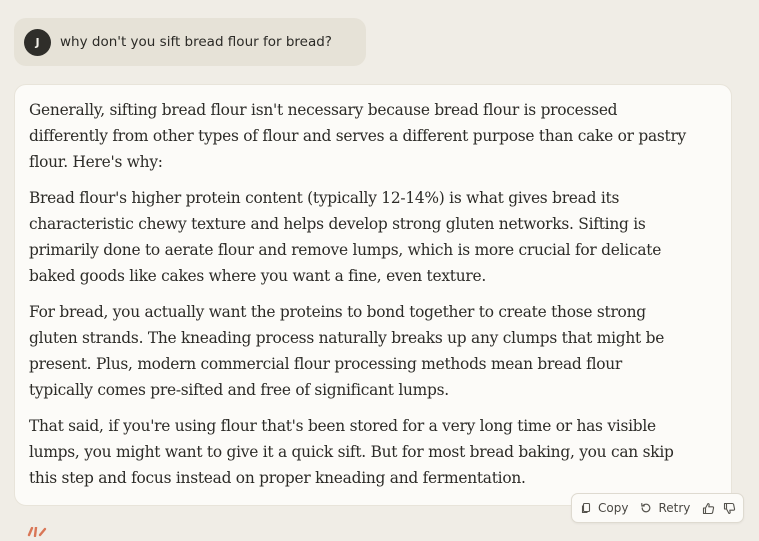 Image resolution: width=759 pixels, height=541 pixels. I want to click on retry-button: Retry, so click(665, 508).